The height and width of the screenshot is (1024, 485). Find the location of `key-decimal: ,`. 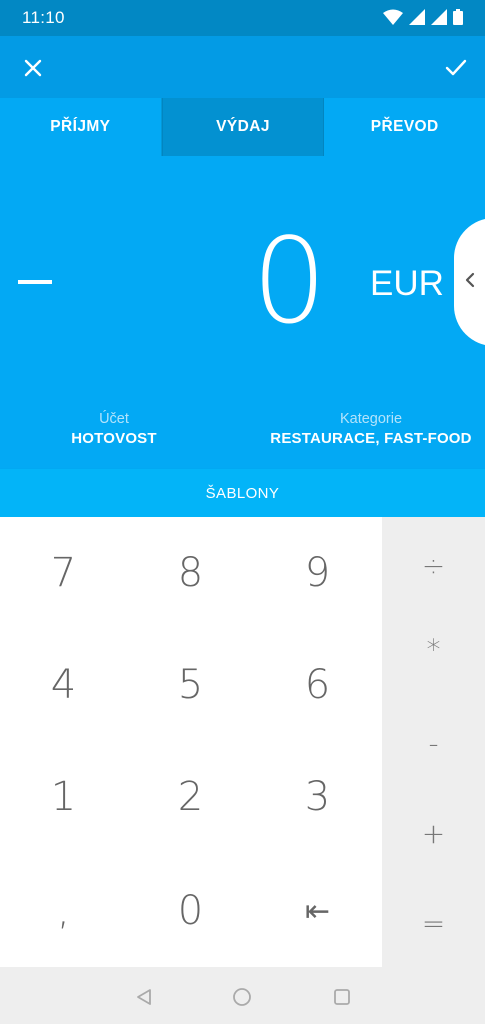

key-decimal: , is located at coordinates (63, 911).